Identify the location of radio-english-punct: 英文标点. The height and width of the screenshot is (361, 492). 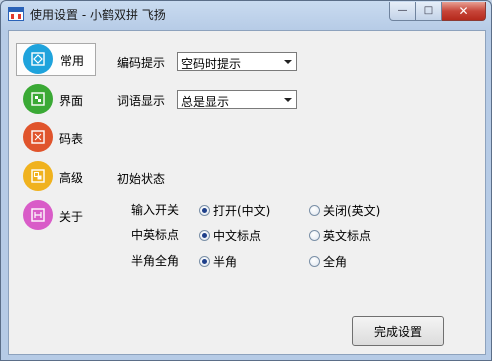
(340, 235).